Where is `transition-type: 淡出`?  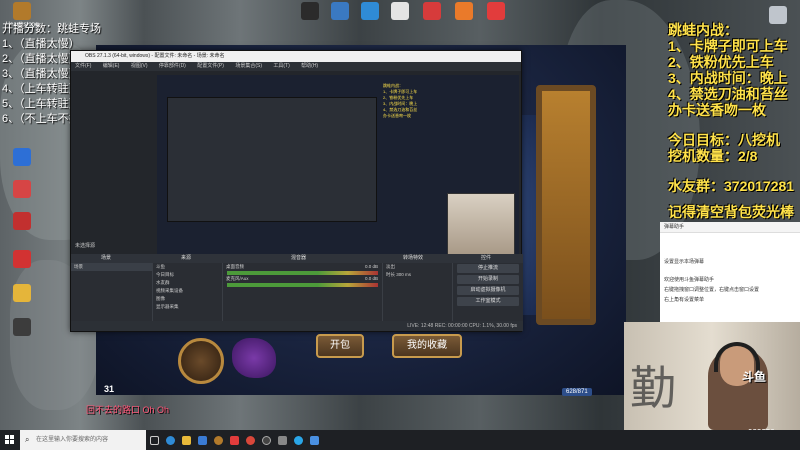 transition-type: 淡出 is located at coordinates (417, 267).